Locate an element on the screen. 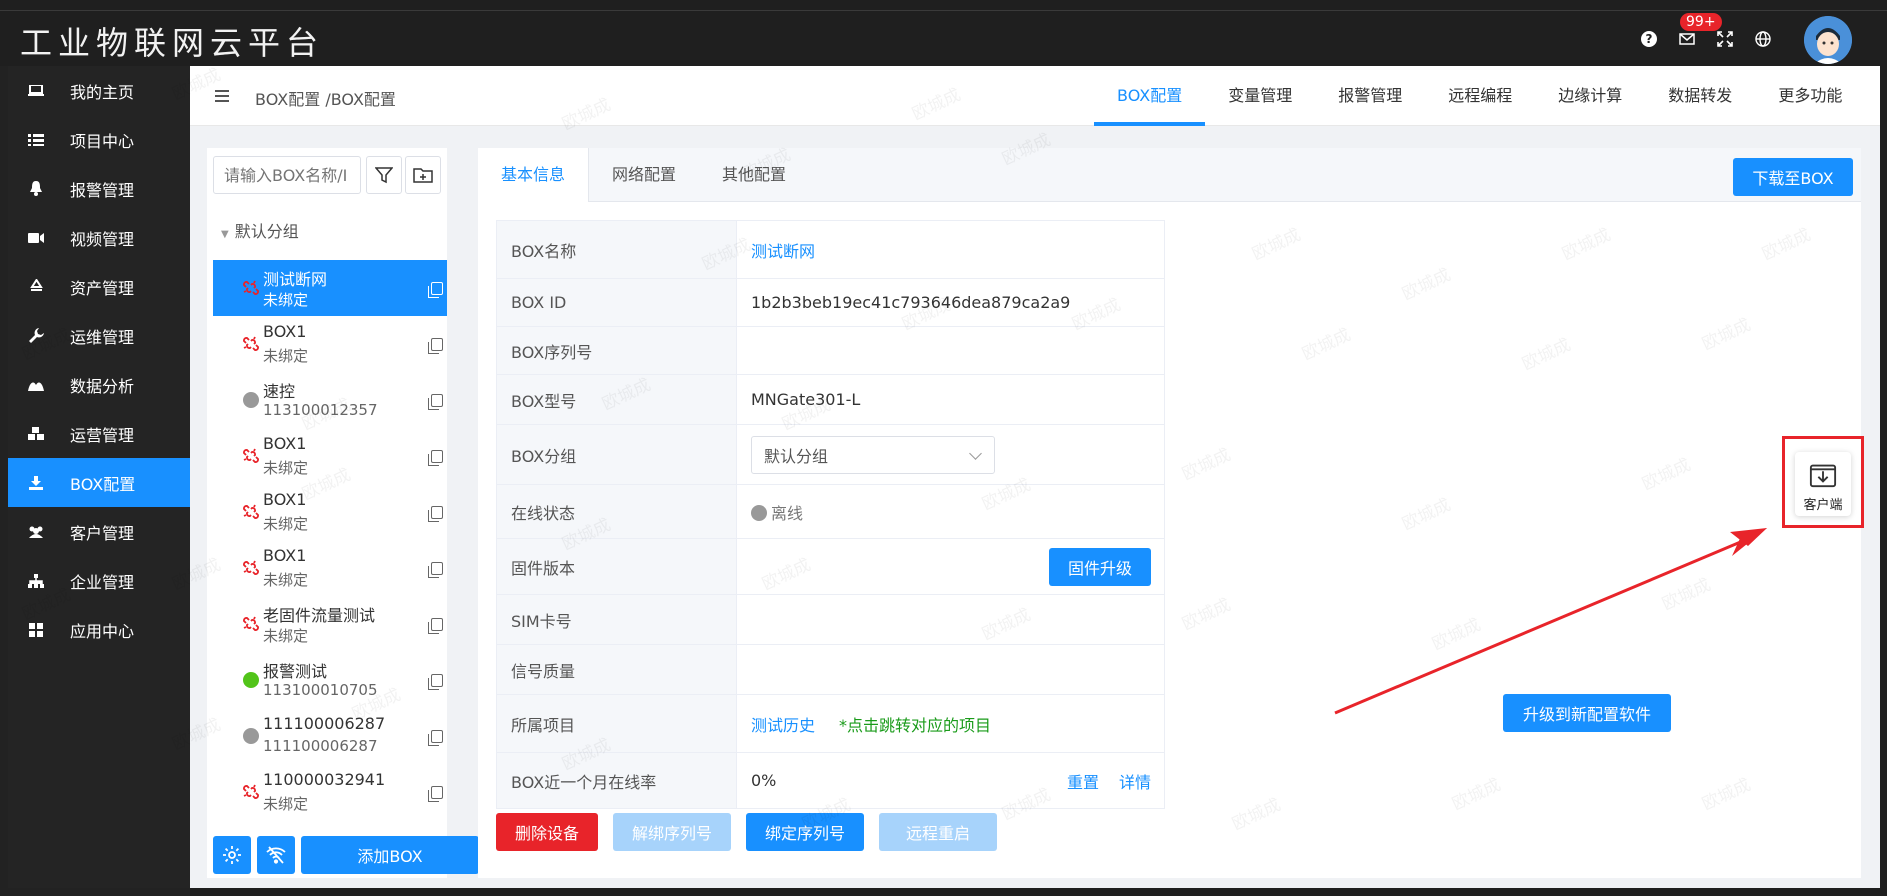 The image size is (1887, 896). add-folder-icon is located at coordinates (423, 175).